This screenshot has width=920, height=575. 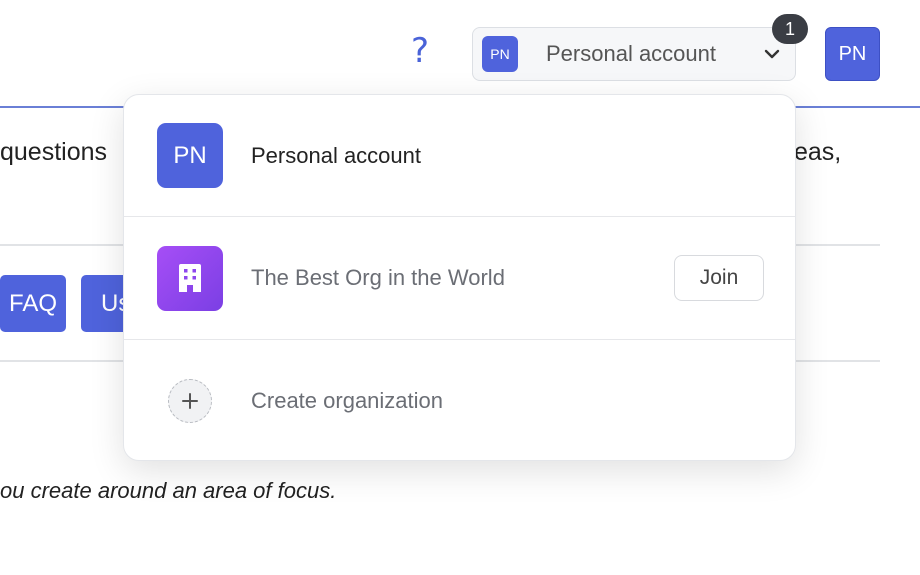 I want to click on join-button: Join, so click(x=719, y=278).